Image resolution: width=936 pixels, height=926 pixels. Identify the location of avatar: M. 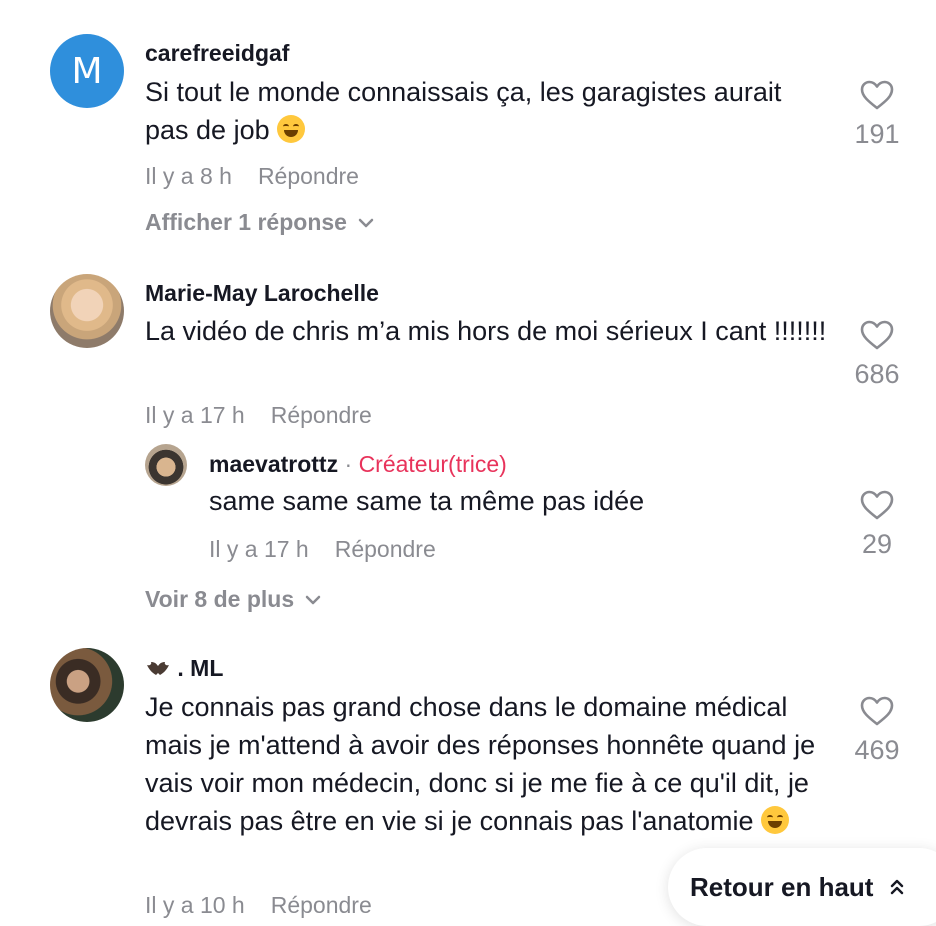
(87, 71).